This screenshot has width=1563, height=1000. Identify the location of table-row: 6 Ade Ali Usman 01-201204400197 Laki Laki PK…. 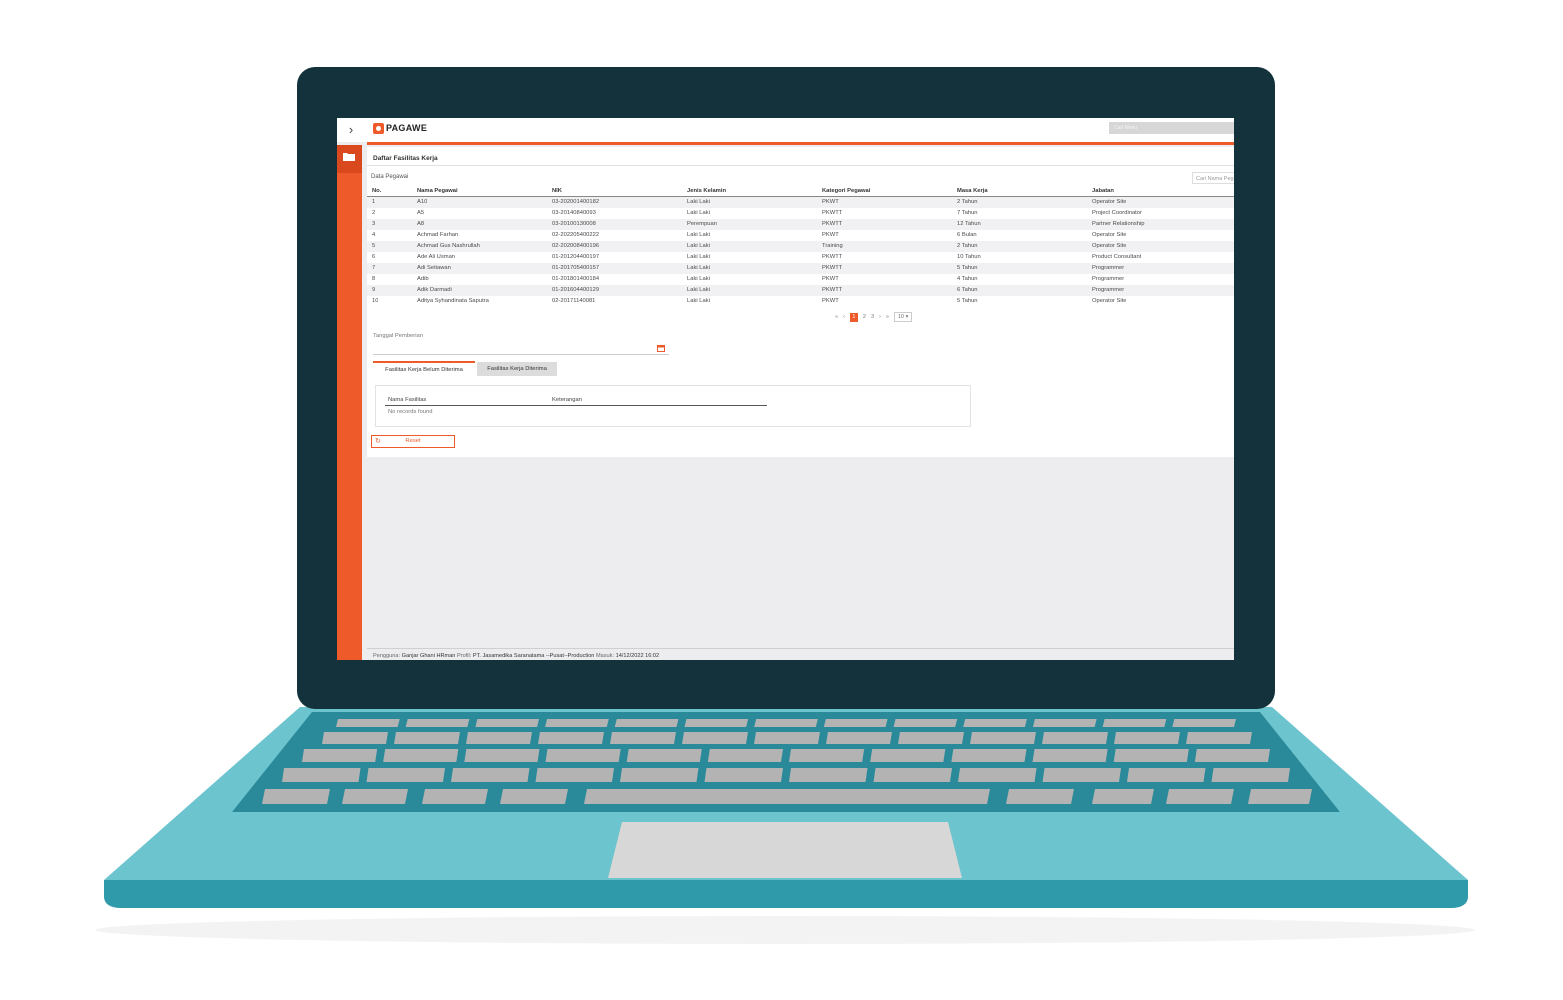
(800, 257).